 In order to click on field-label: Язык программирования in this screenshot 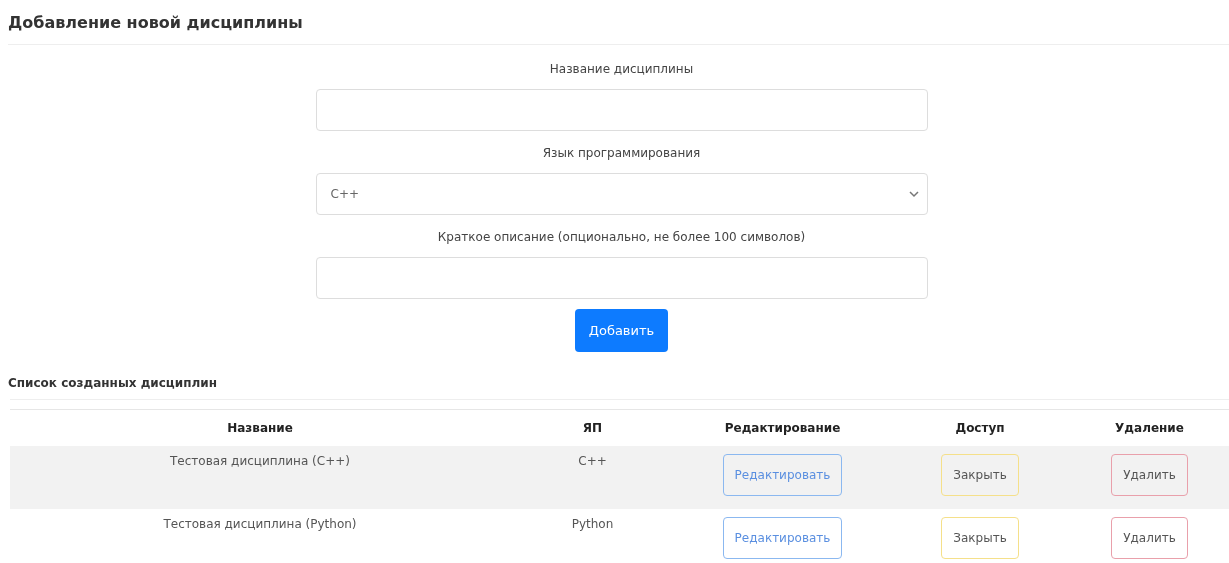, I will do `click(621, 153)`.